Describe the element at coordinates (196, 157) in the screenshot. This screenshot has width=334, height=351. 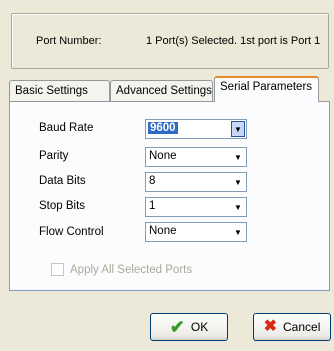
I see `parity-select: None ▼` at that location.